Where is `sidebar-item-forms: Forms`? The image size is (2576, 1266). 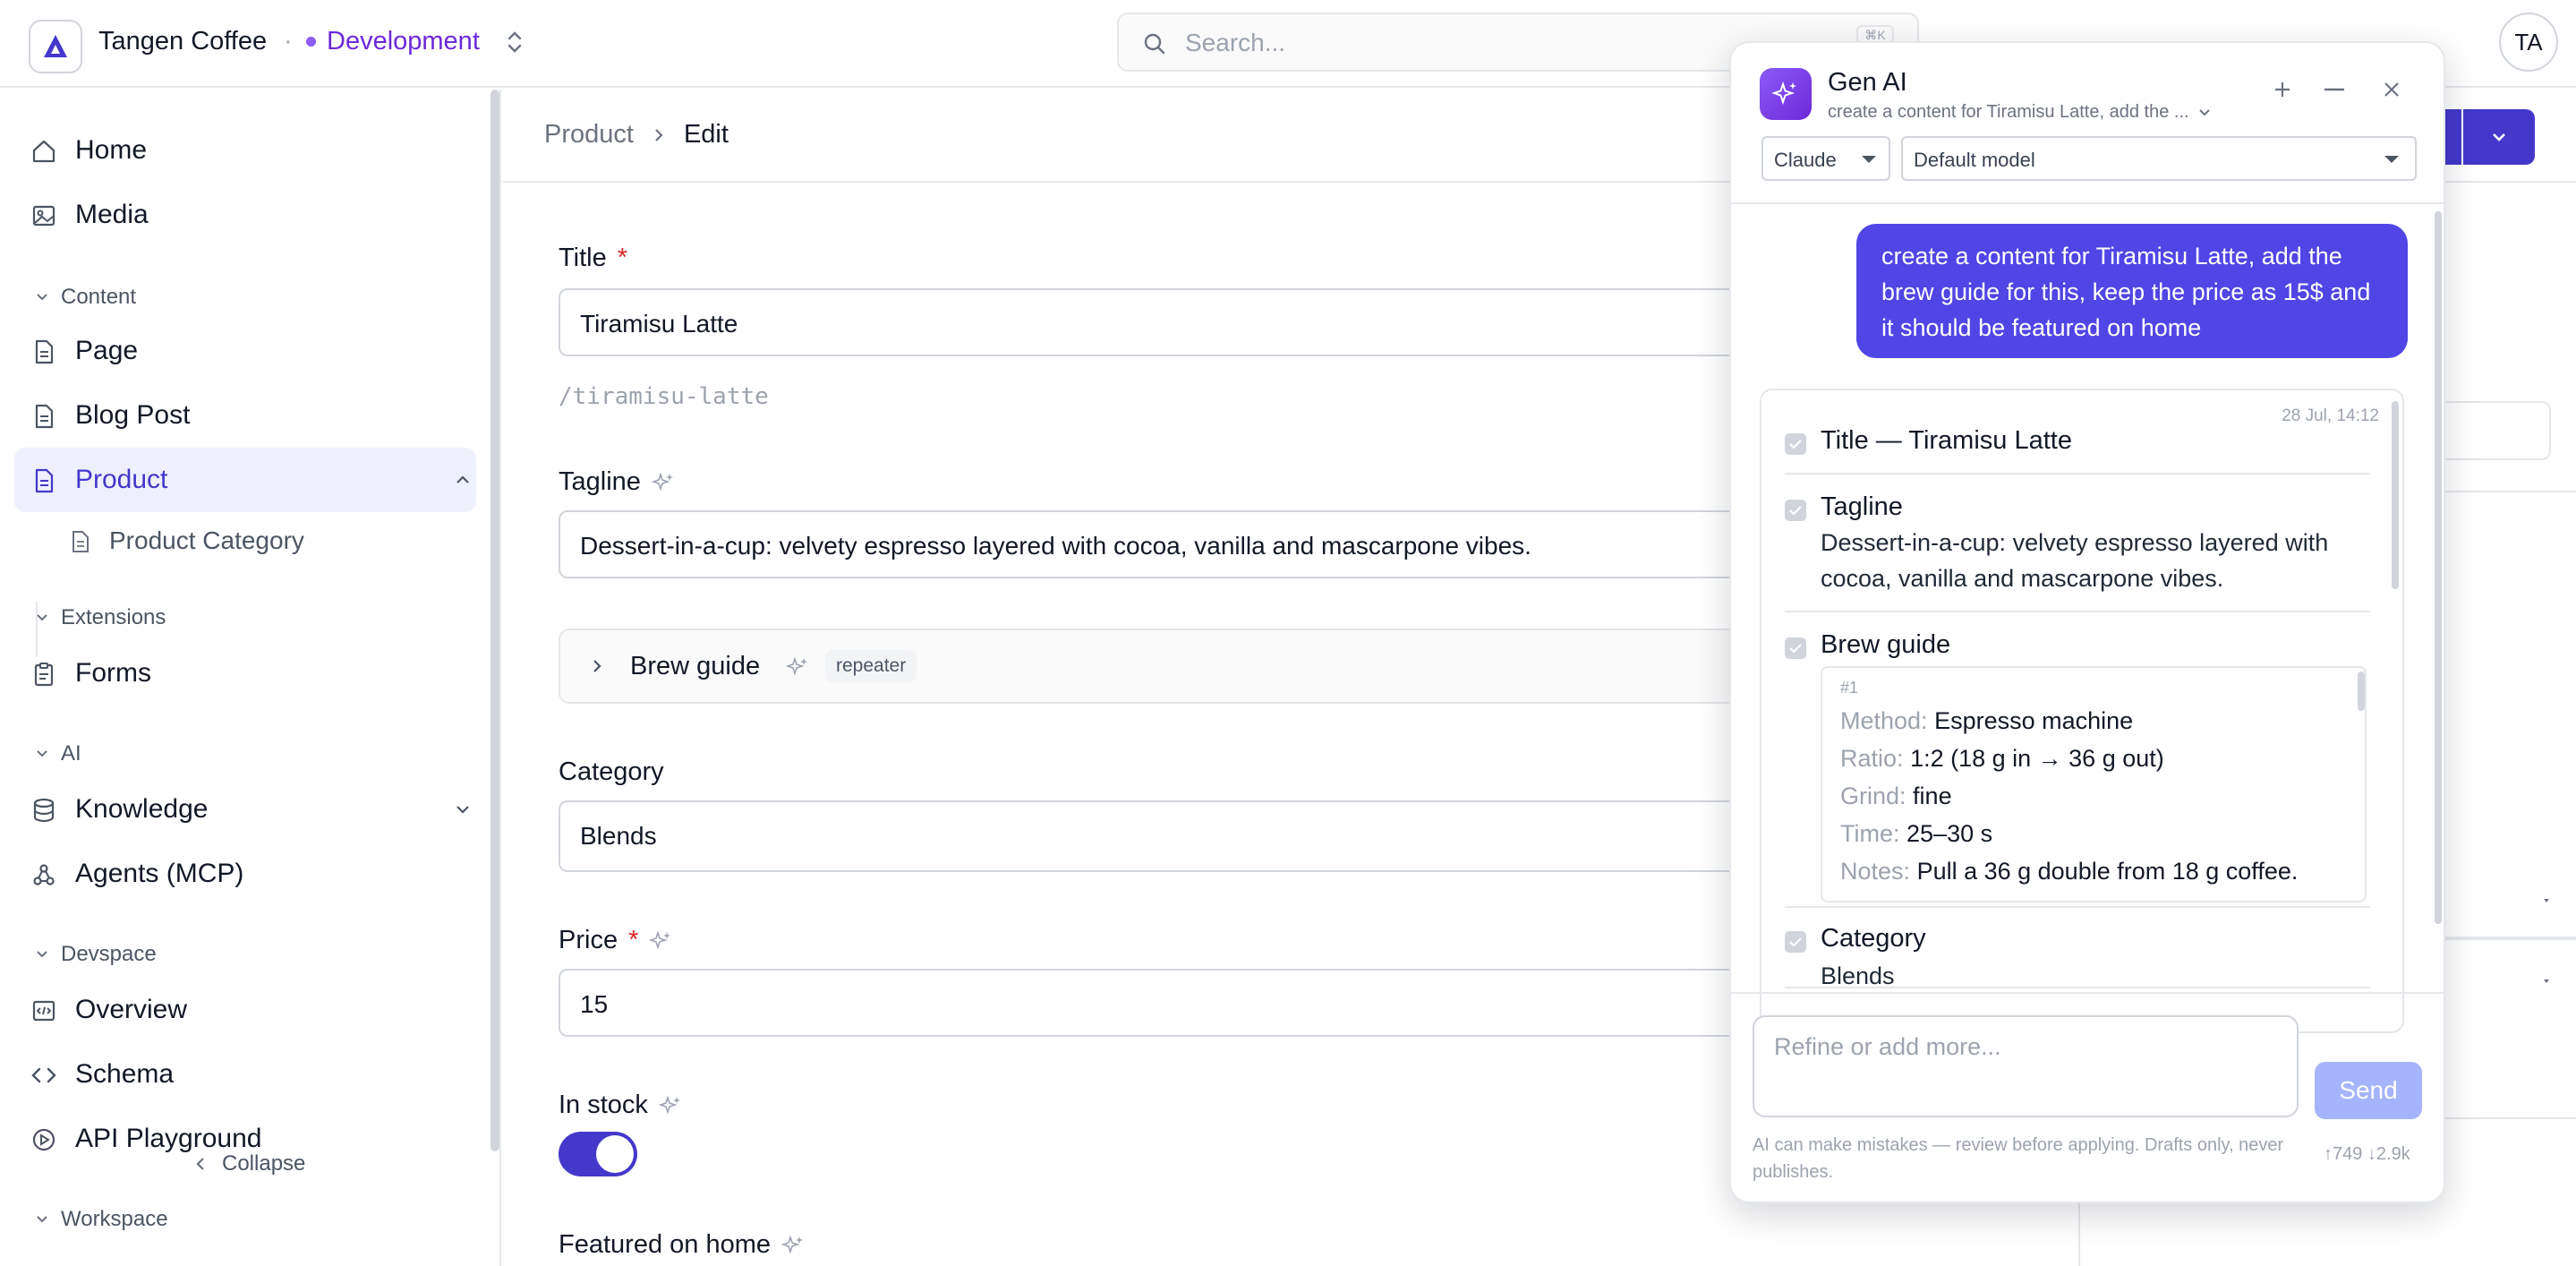
sidebar-item-forms: Forms is located at coordinates (245, 673).